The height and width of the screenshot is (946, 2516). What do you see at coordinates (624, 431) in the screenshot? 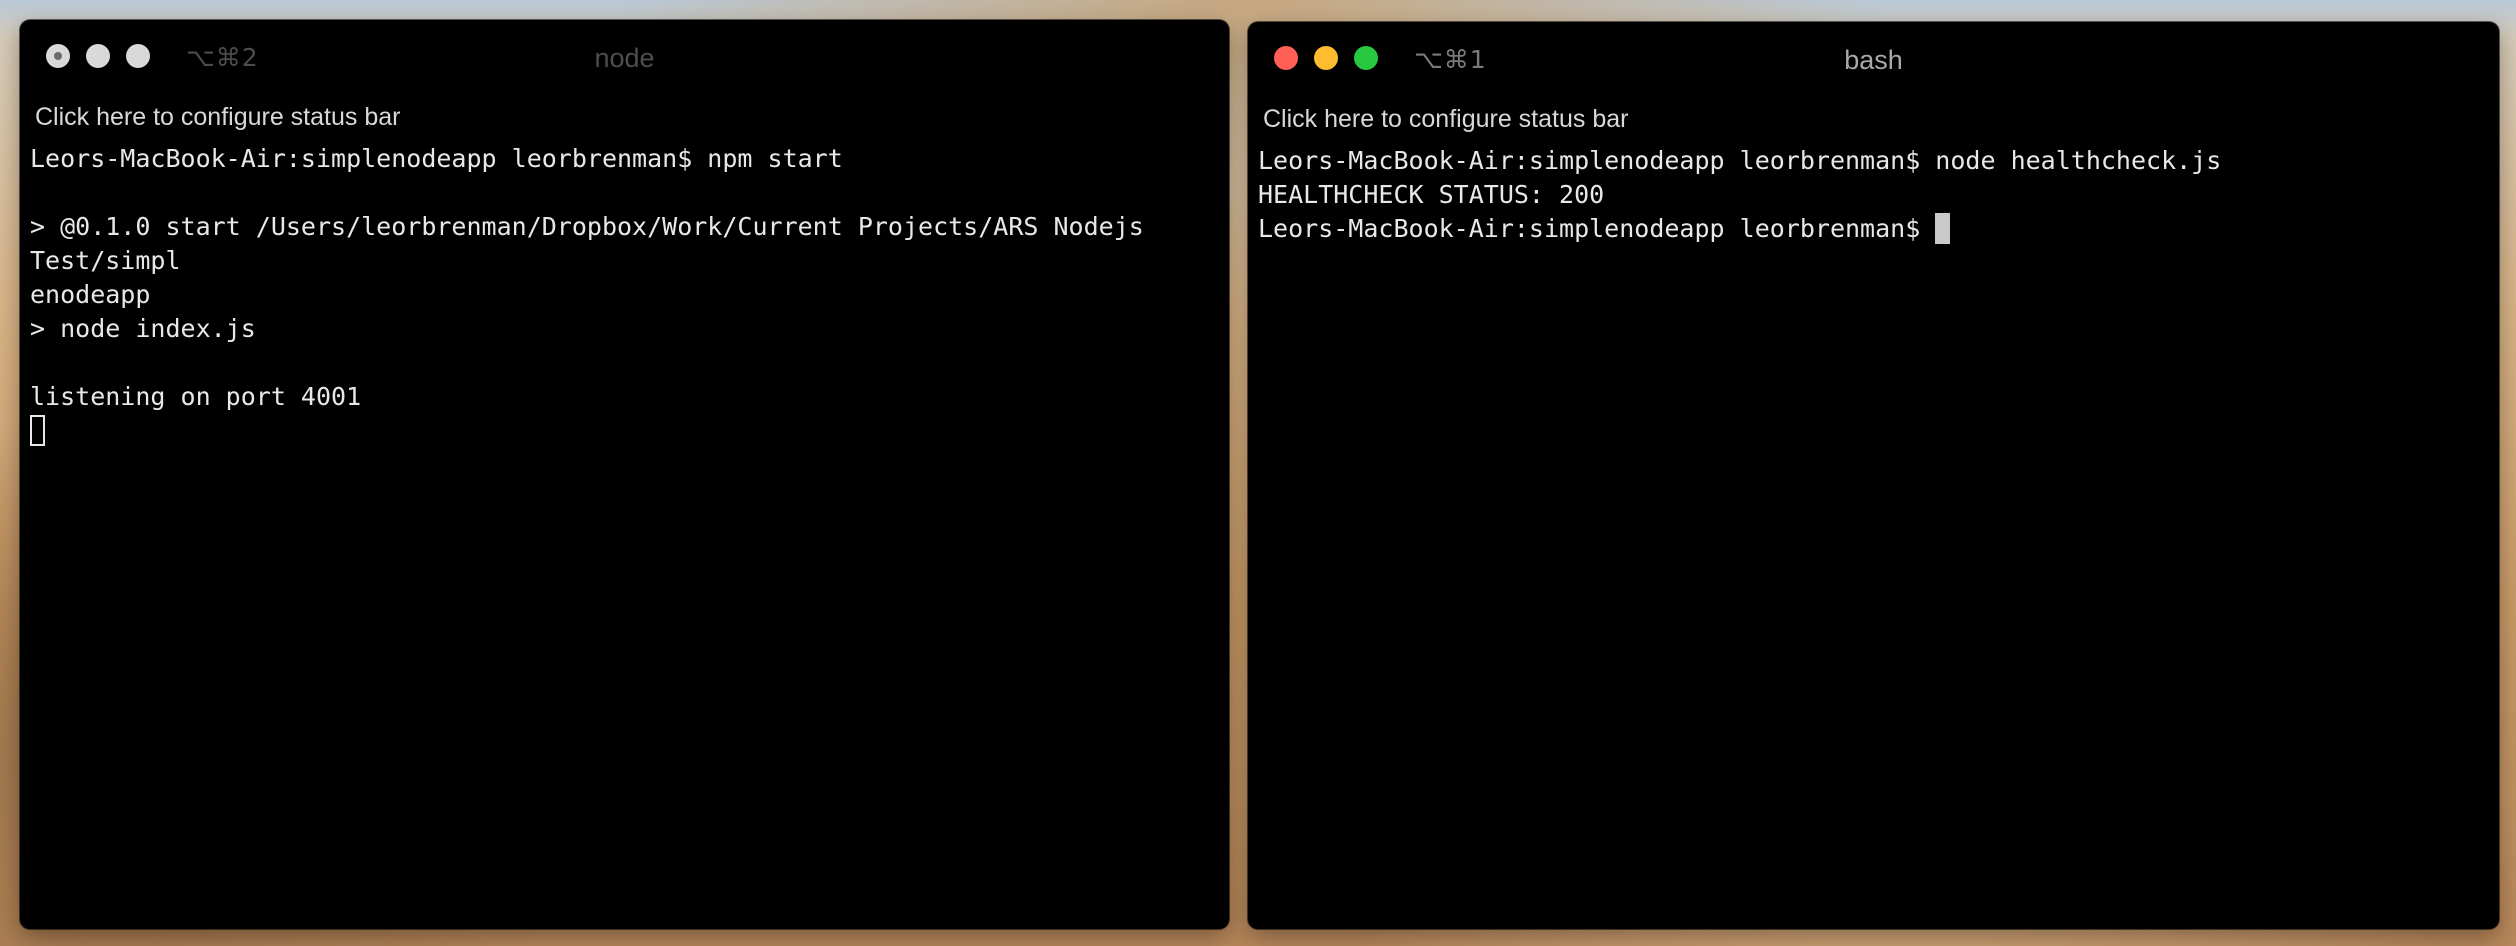
I see `cursor-line` at bounding box center [624, 431].